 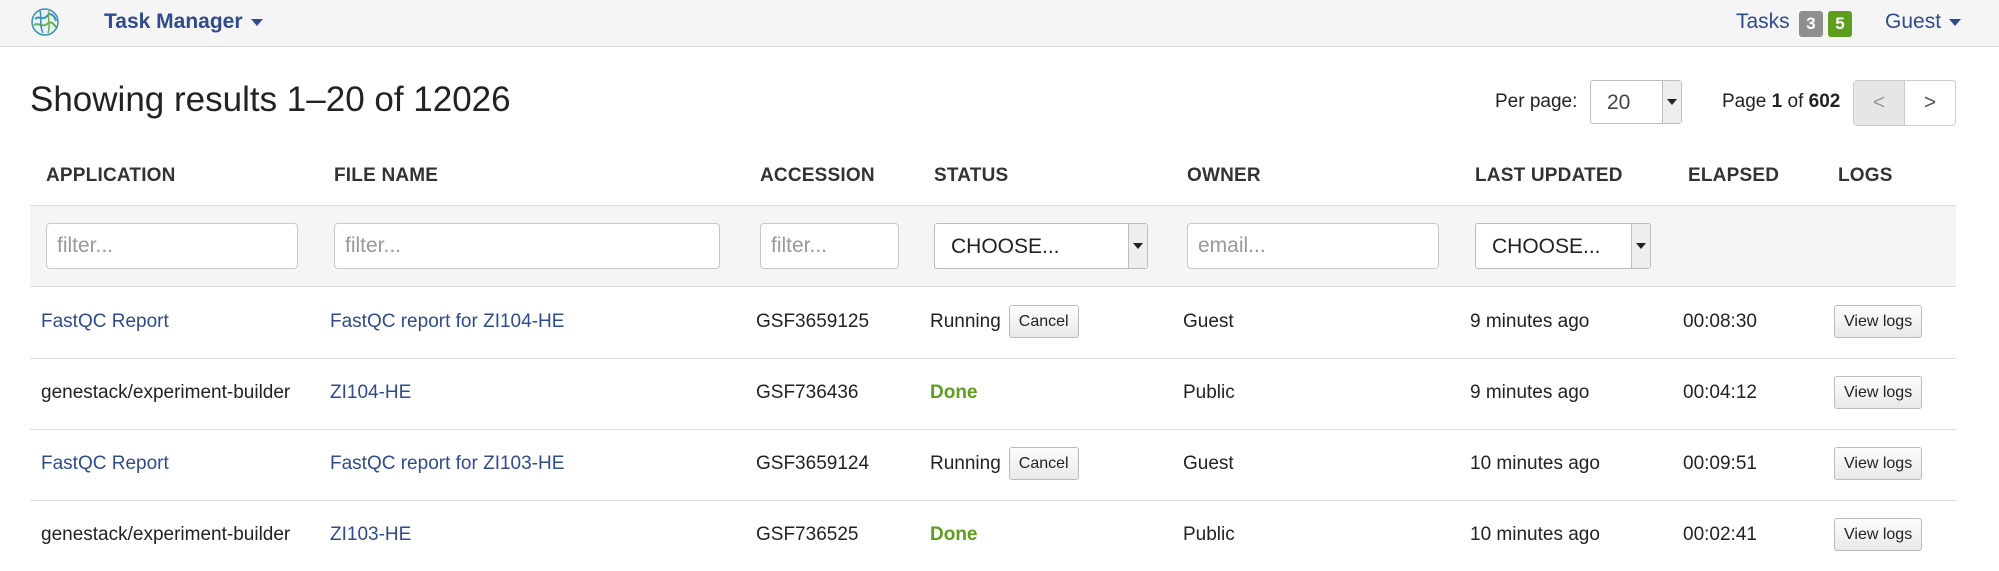 I want to click on tasks-link: Tasks, so click(x=1763, y=22).